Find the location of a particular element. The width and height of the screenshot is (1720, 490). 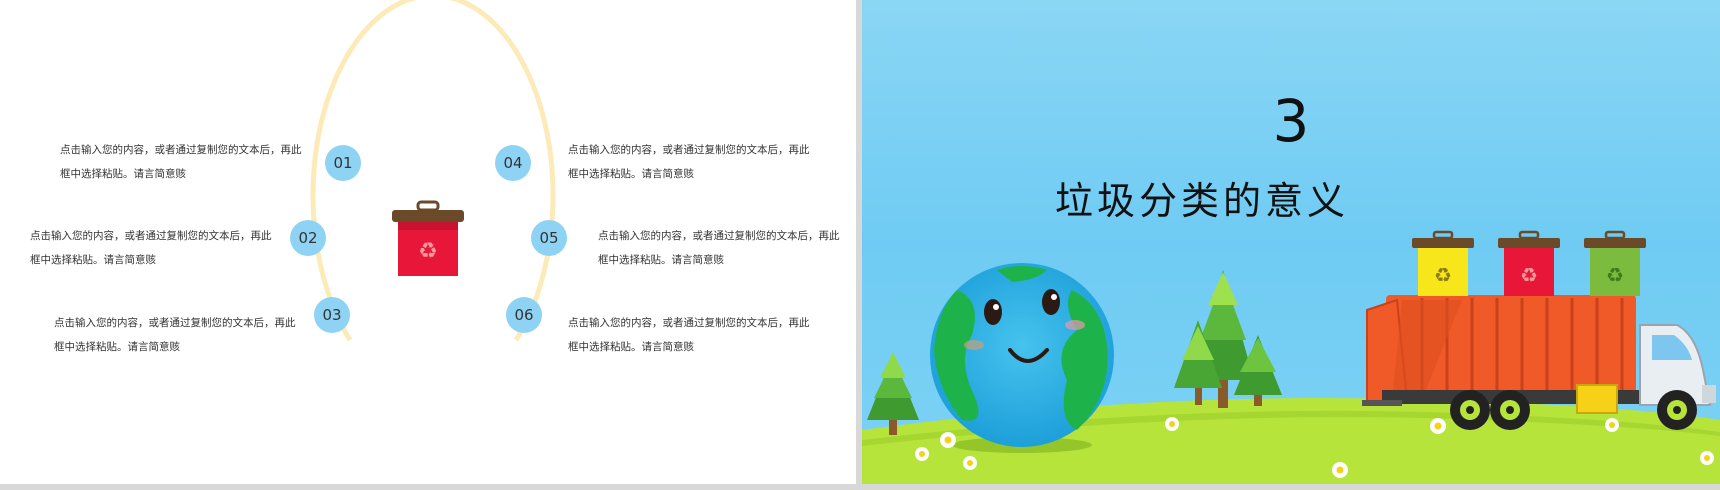

item-text-04: 点击输入您的内容，或者通过复制您的文本后，再此 框中选择粘贴。请言简意赅 is located at coordinates (690, 162).